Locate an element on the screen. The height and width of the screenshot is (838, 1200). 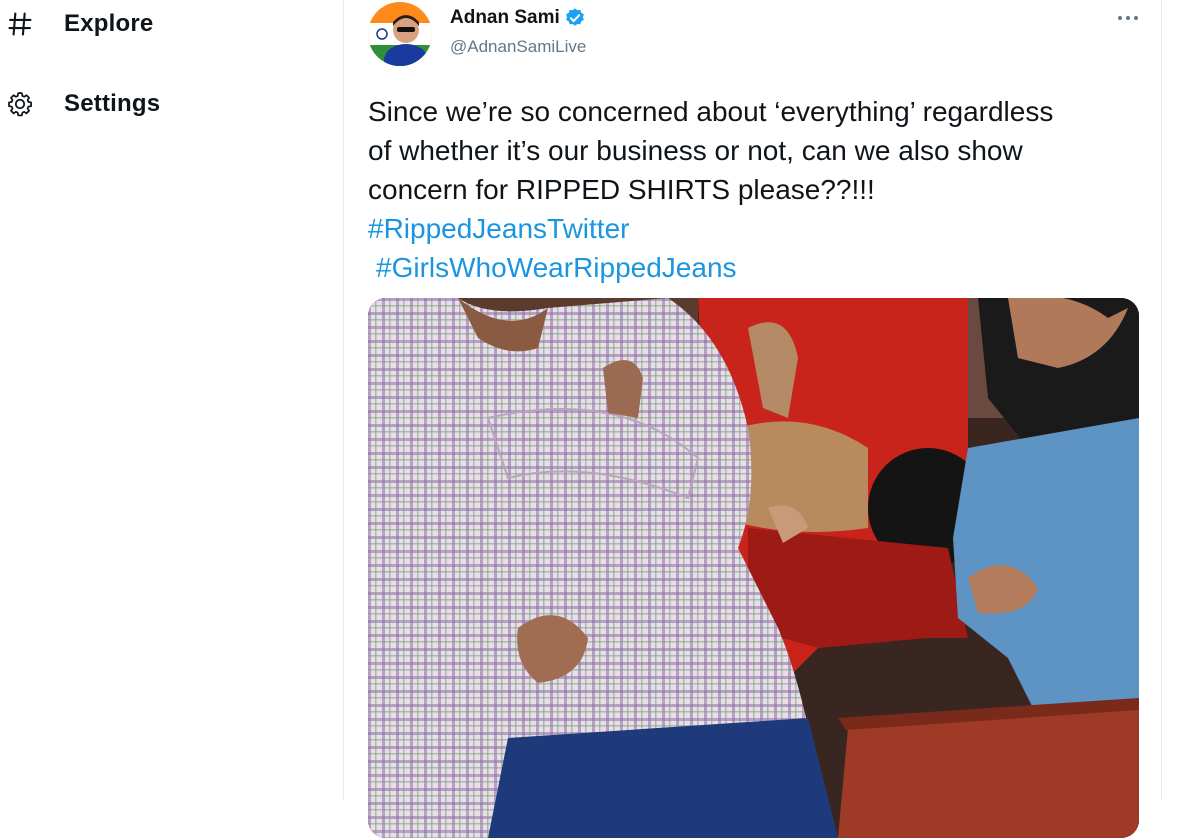
sidebar-item-explore: Explore is located at coordinates (76, 24).